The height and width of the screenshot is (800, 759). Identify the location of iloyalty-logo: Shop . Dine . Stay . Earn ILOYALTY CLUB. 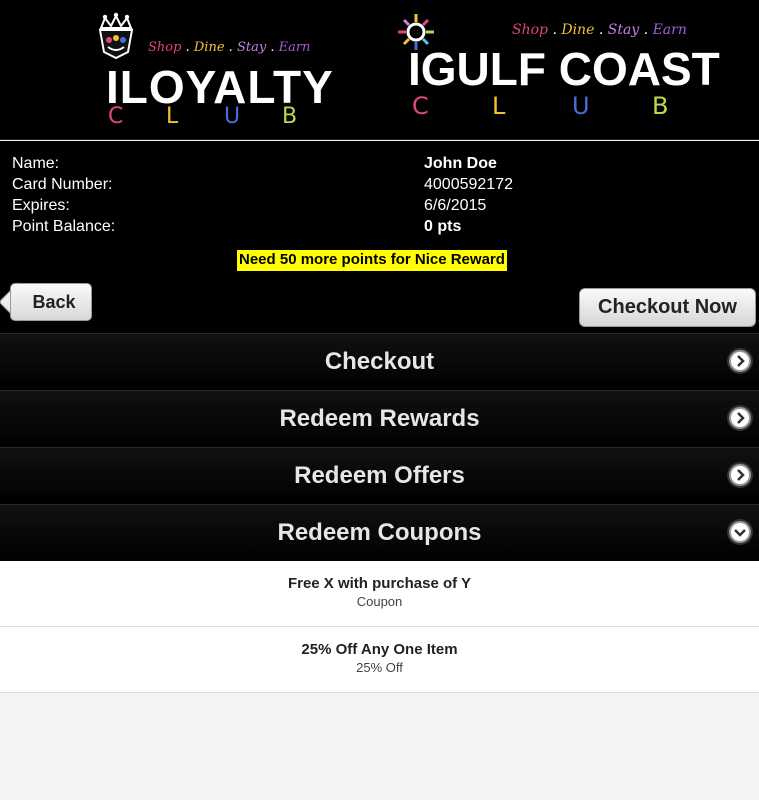
(212, 70).